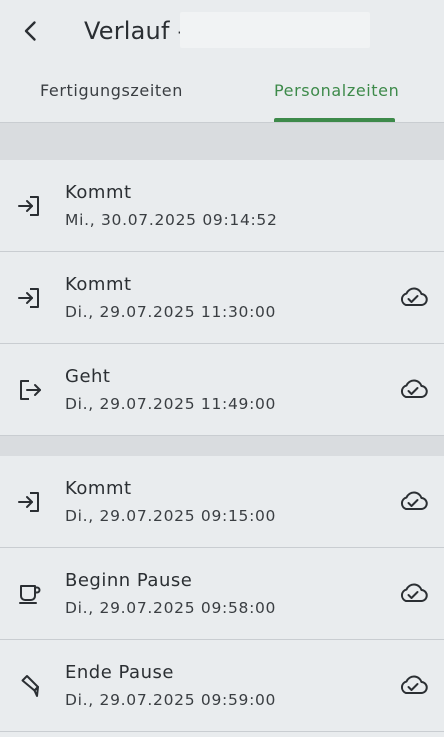 Image resolution: width=444 pixels, height=737 pixels. I want to click on entry-type: Ende Pause, so click(119, 672).